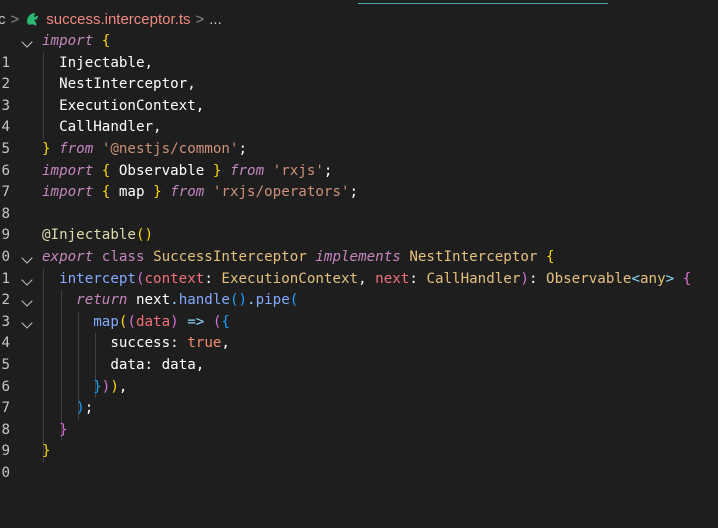  Describe the element at coordinates (359, 332) in the screenshot. I see `code-line: 4 map((data) => ({` at that location.